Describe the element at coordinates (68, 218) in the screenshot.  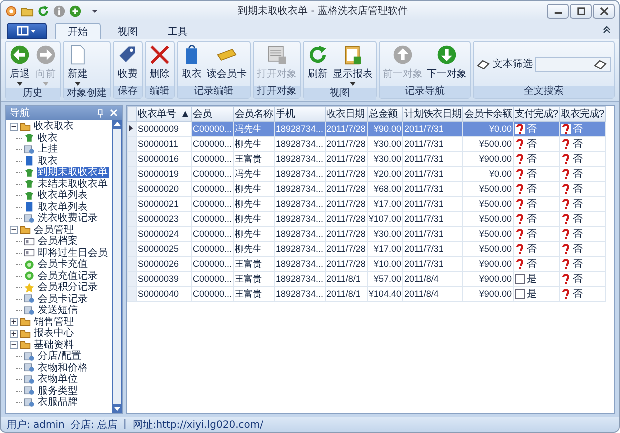
I see `tree-item: 洗衣收费记录` at that location.